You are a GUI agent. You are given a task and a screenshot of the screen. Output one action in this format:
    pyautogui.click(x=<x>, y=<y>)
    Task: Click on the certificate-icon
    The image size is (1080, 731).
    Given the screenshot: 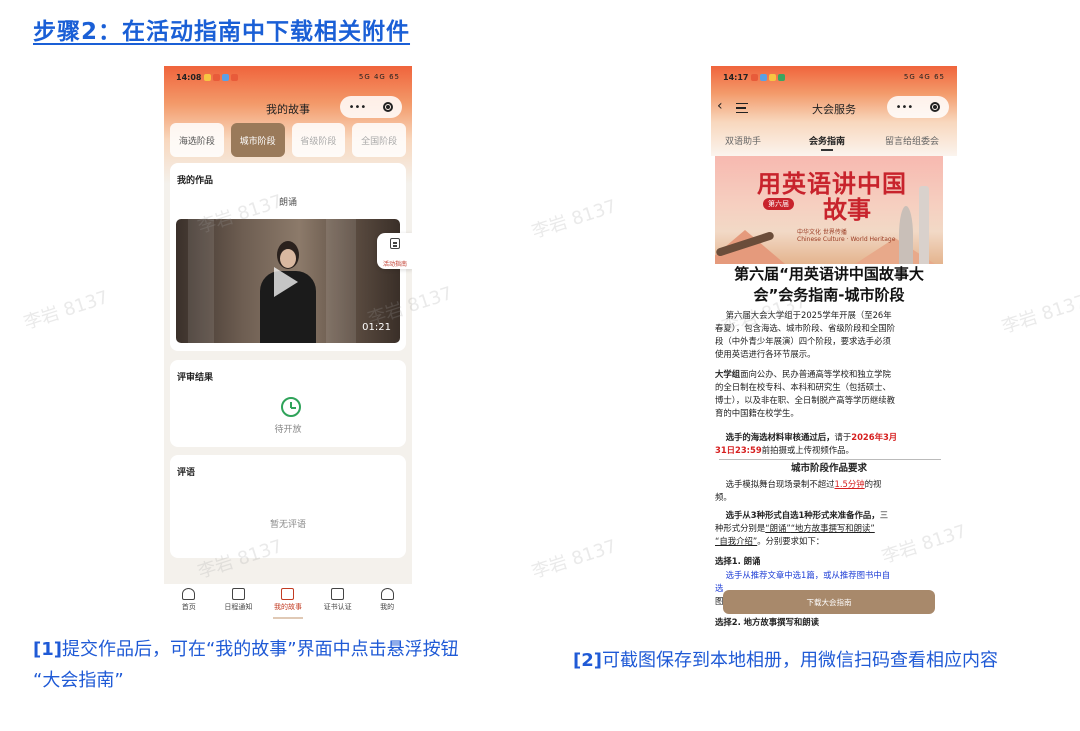 What is the action you would take?
    pyautogui.click(x=338, y=594)
    